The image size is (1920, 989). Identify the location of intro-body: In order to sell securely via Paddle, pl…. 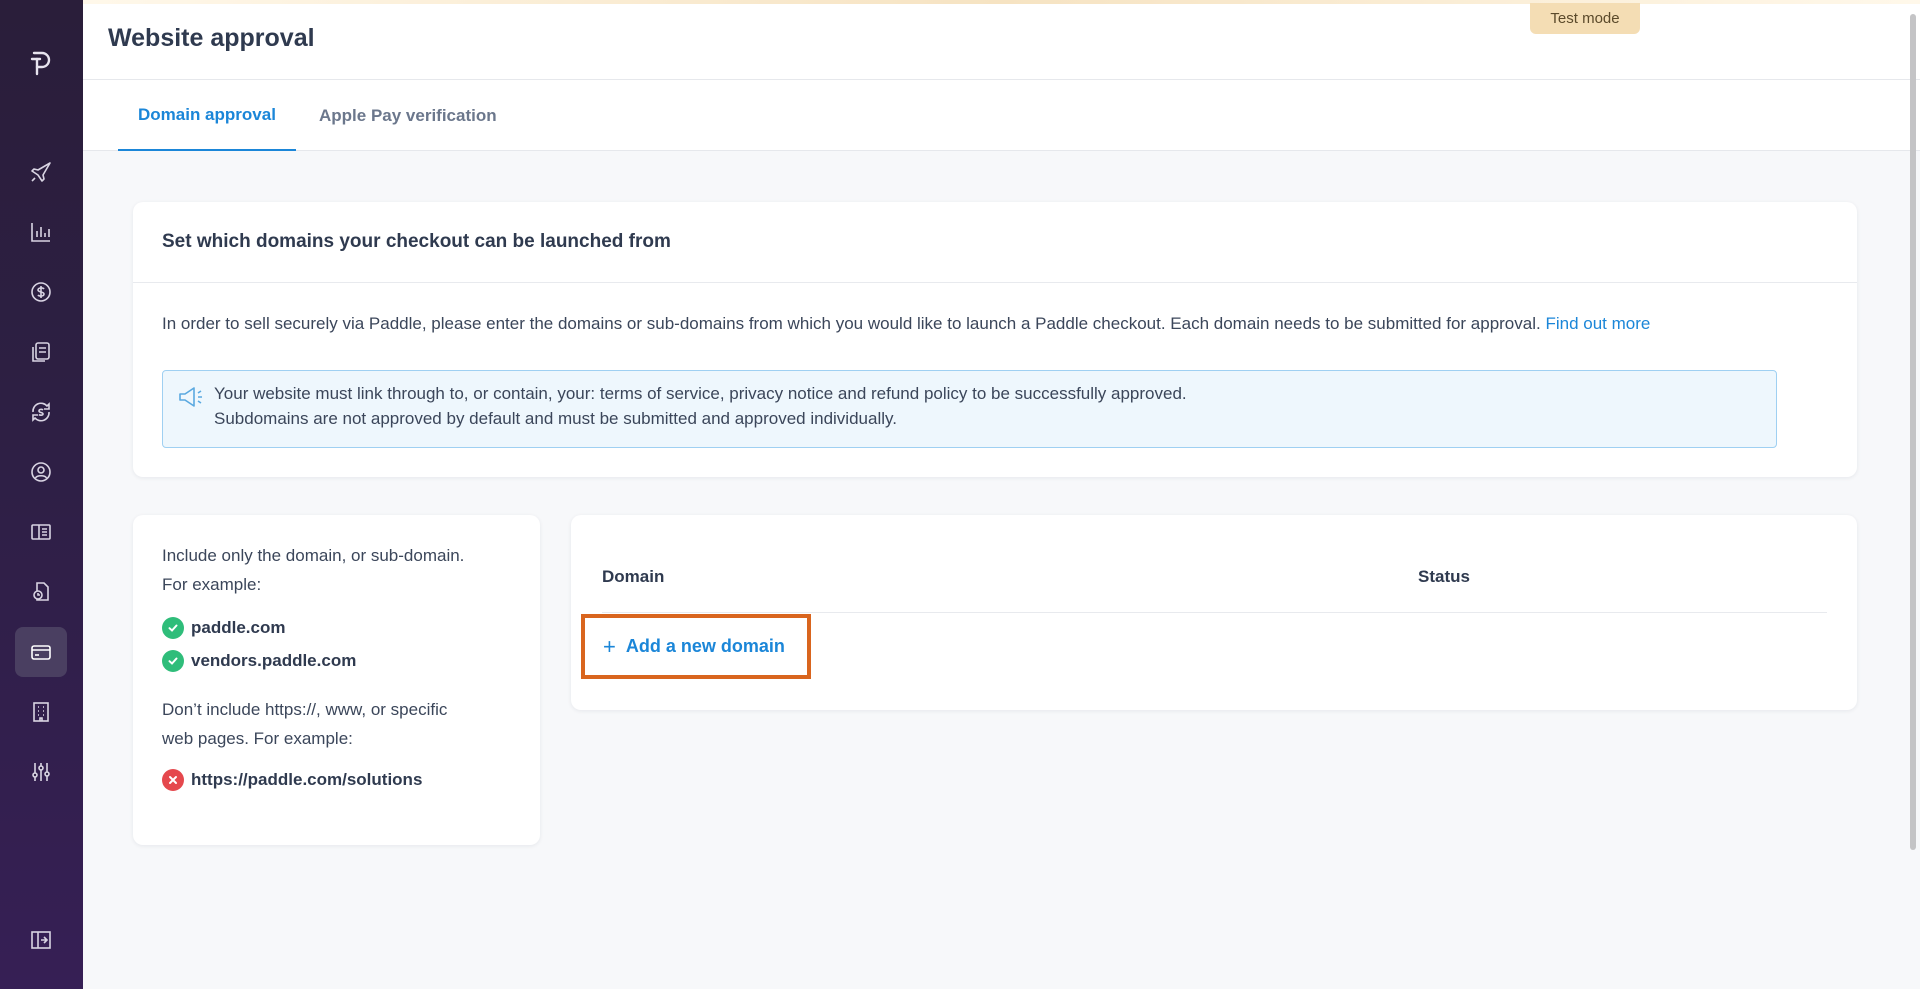
(906, 324).